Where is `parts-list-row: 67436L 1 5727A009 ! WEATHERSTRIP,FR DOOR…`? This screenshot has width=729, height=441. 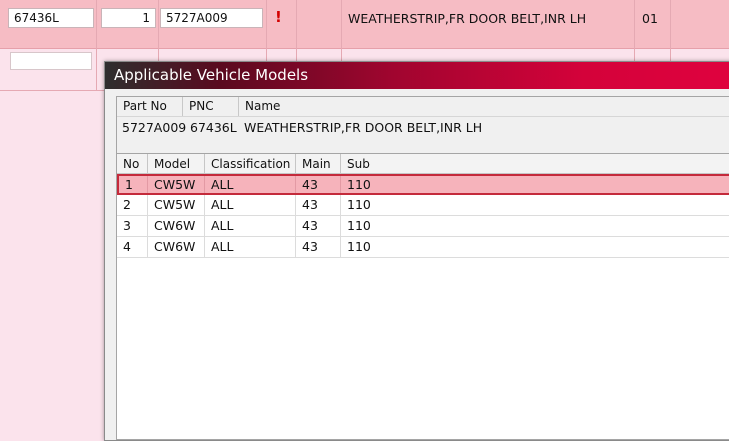
parts-list-row: 67436L 1 5727A009 ! WEATHERSTRIP,FR DOOR… is located at coordinates (364, 24).